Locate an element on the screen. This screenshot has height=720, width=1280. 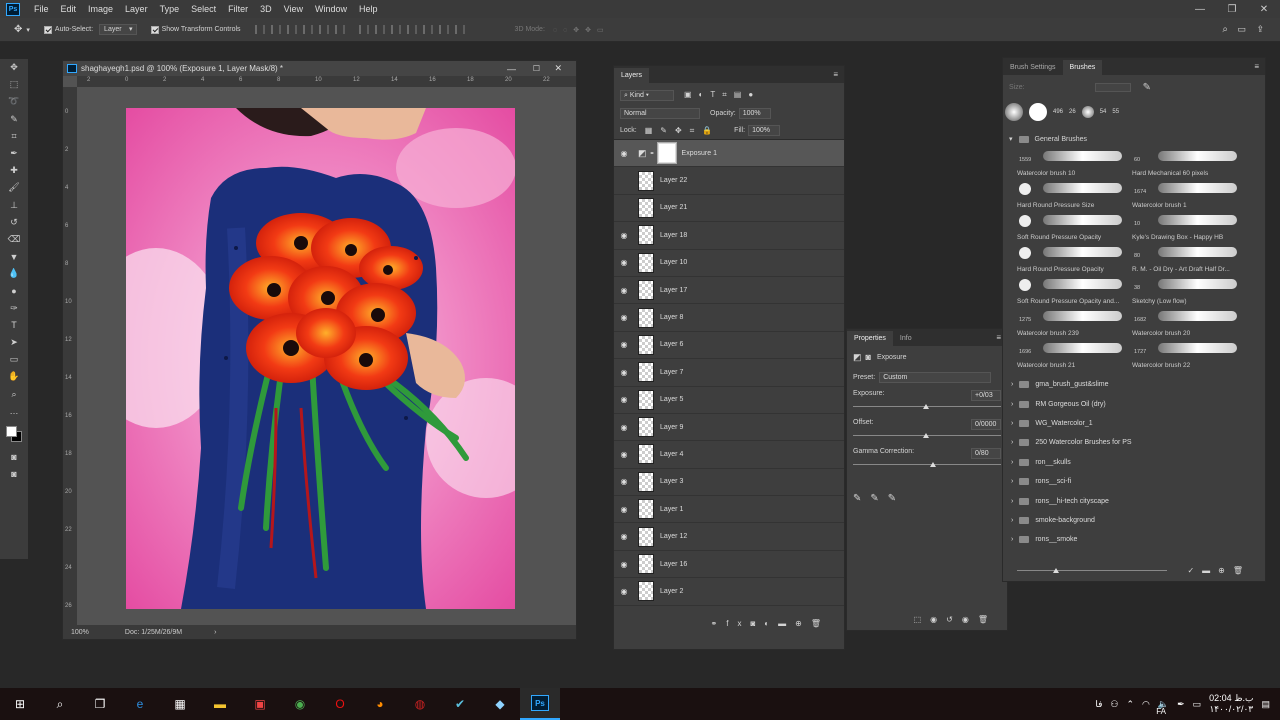
close-icon: ✕ is located at coordinates (1264, 9).